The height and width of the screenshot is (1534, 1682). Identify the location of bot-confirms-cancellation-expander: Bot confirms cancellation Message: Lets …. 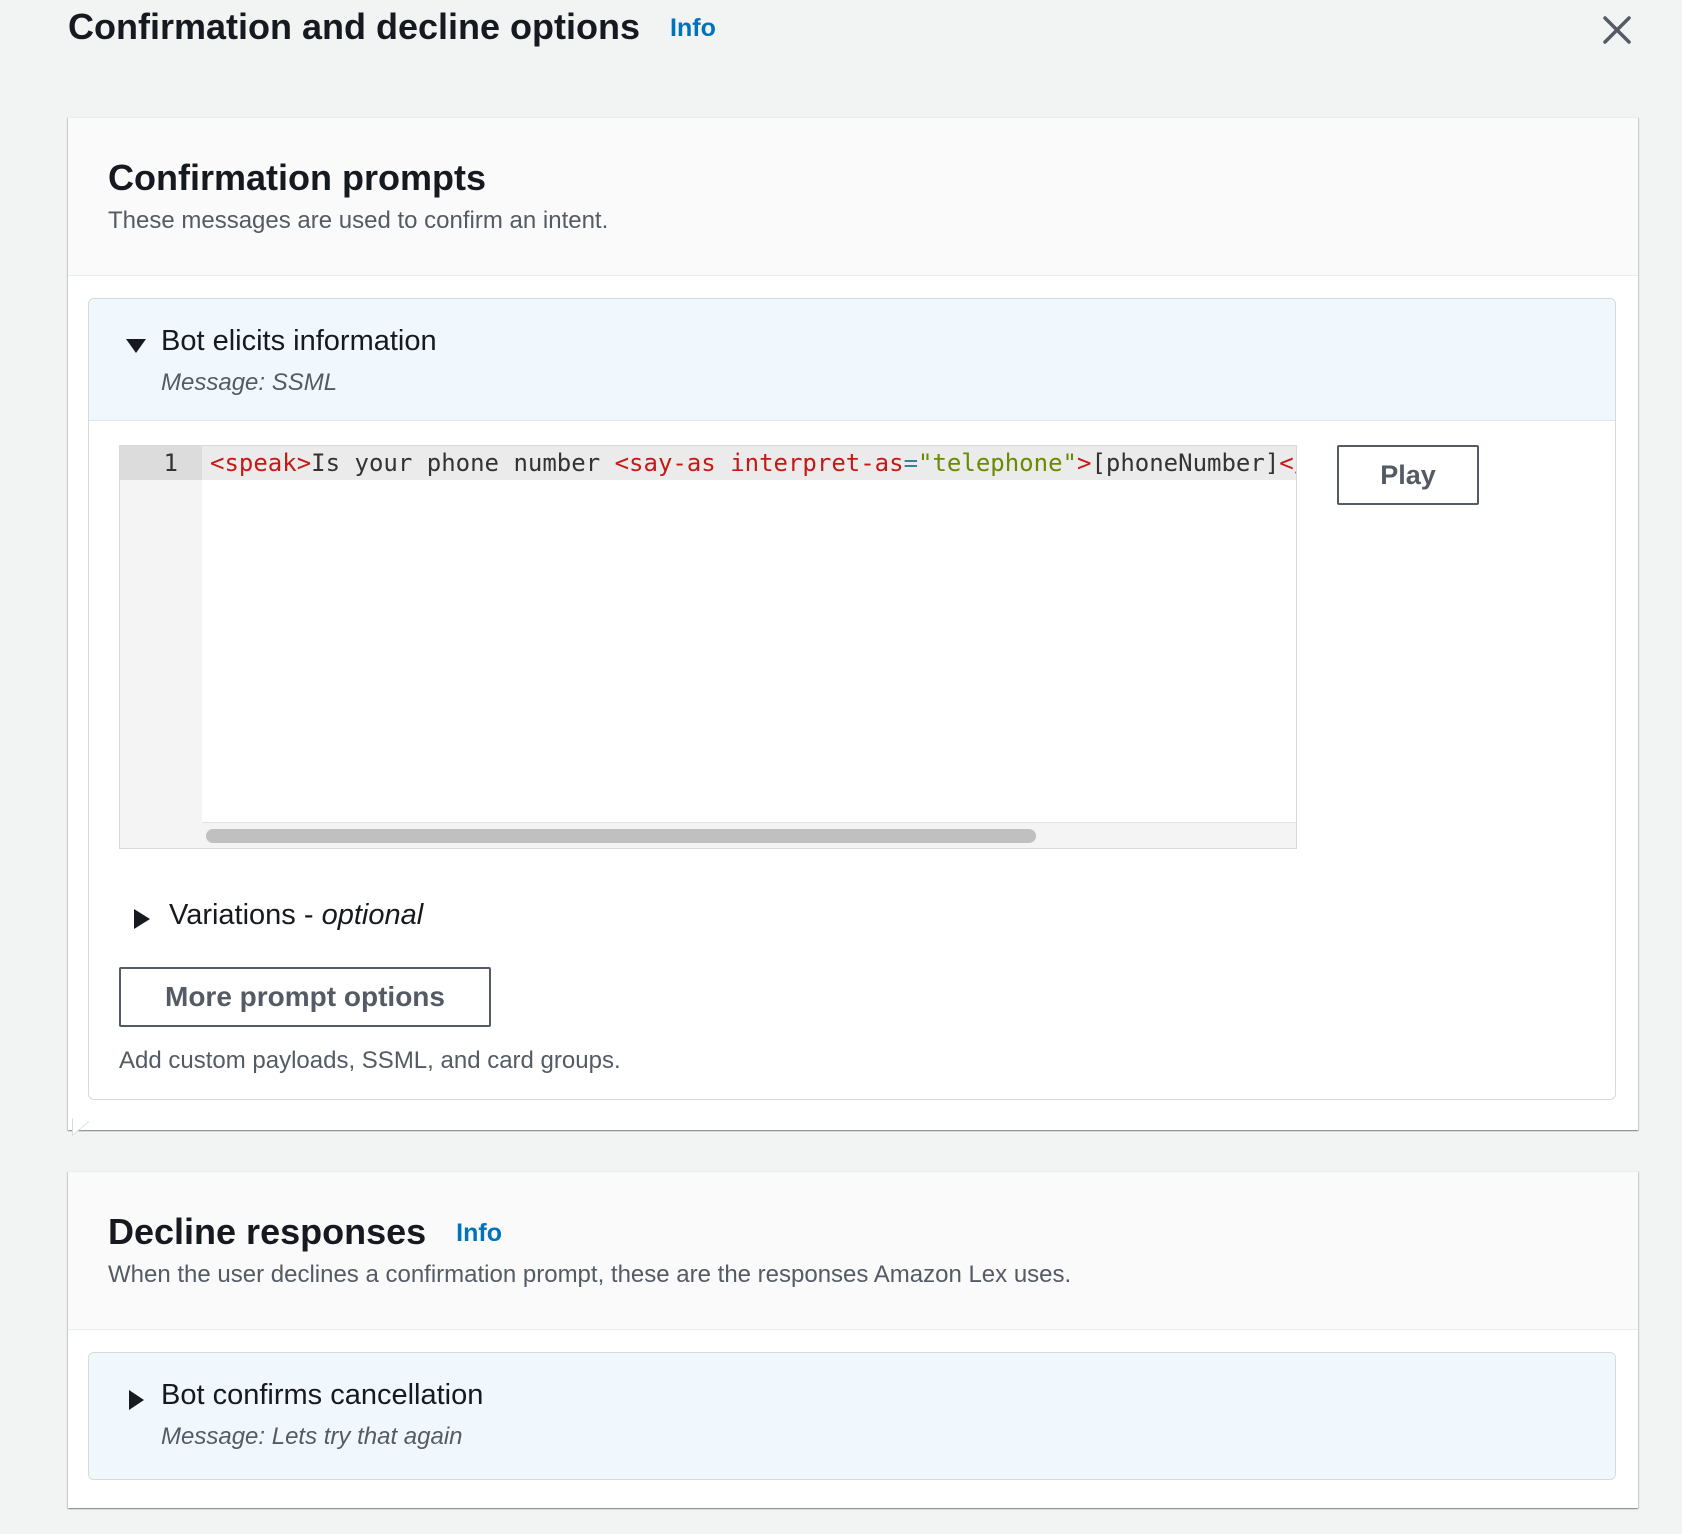
(852, 1416).